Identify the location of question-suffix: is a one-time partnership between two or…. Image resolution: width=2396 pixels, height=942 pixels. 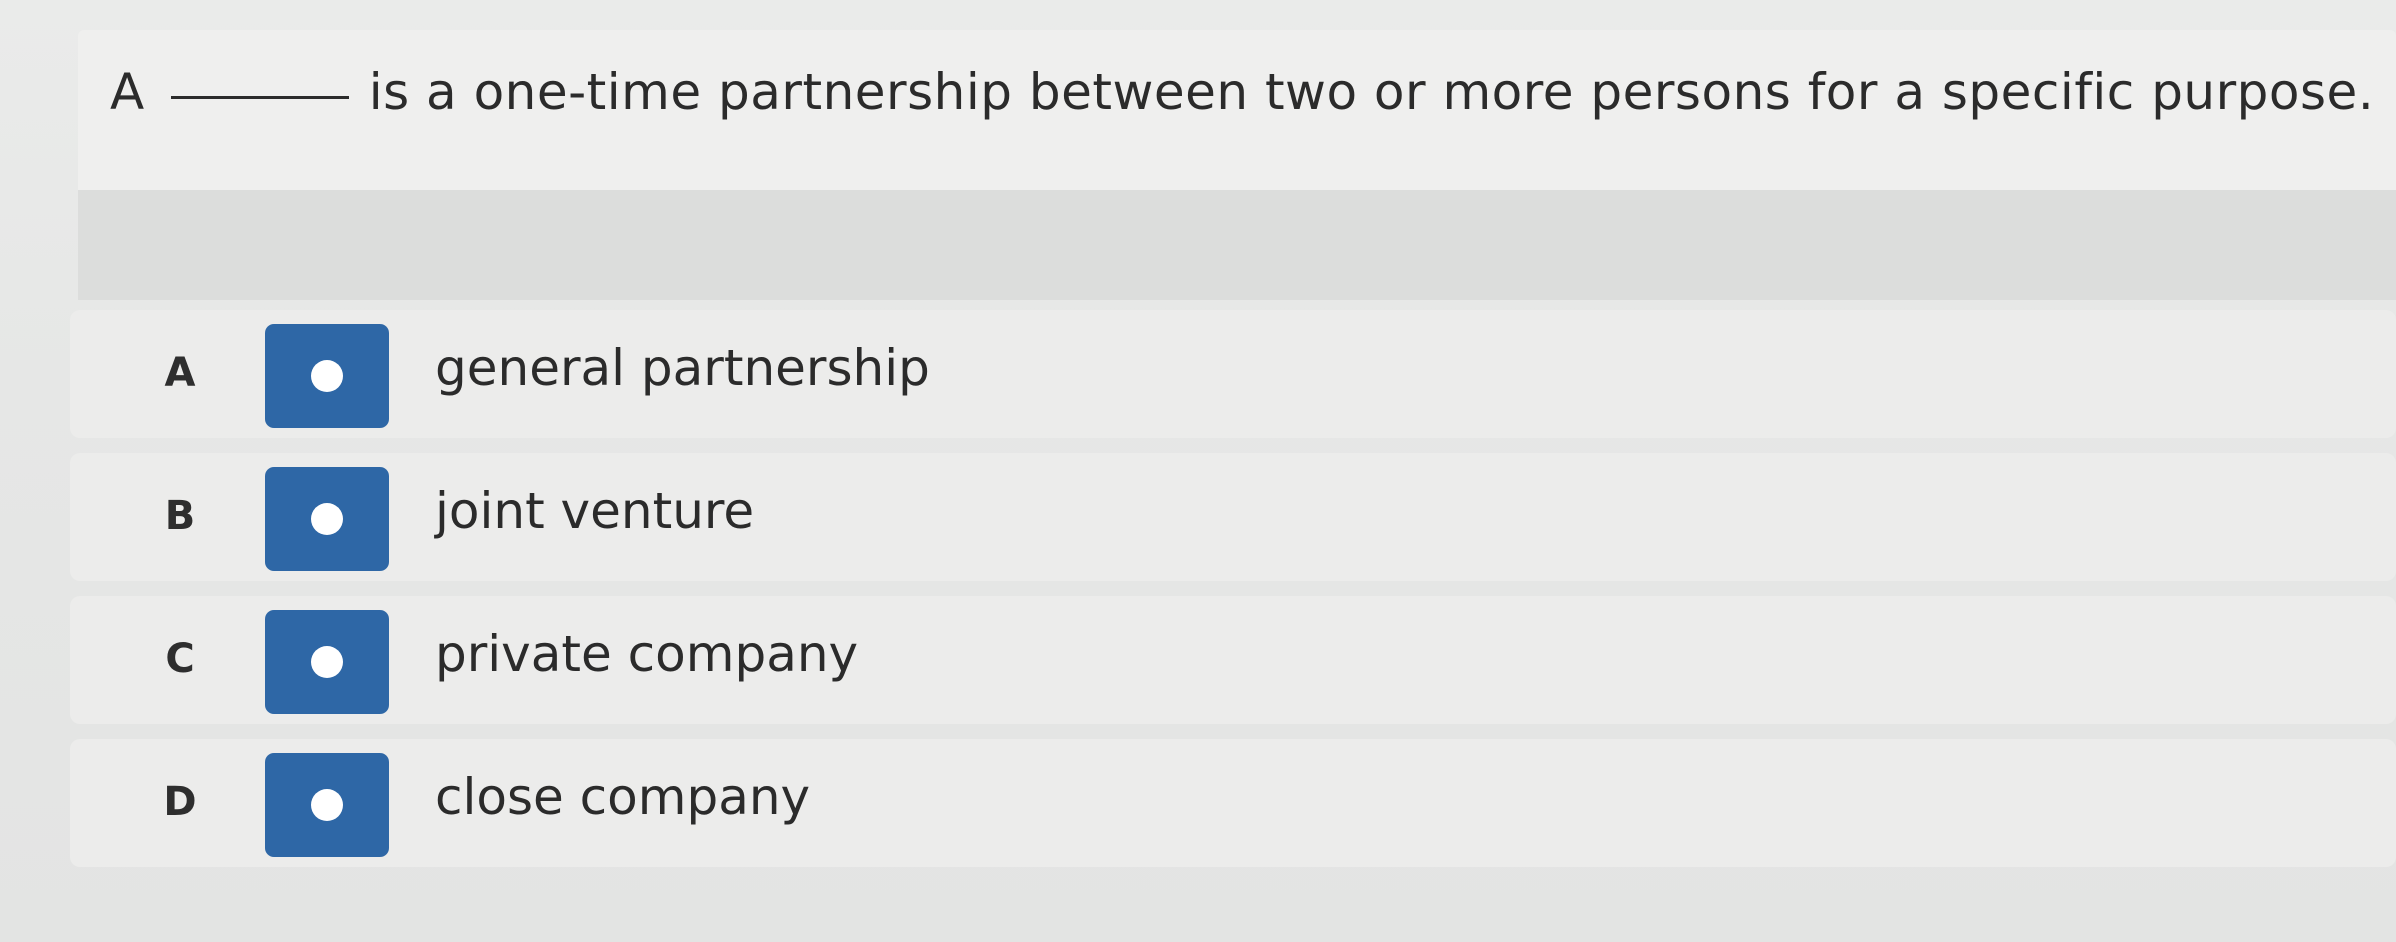
(1371, 92).